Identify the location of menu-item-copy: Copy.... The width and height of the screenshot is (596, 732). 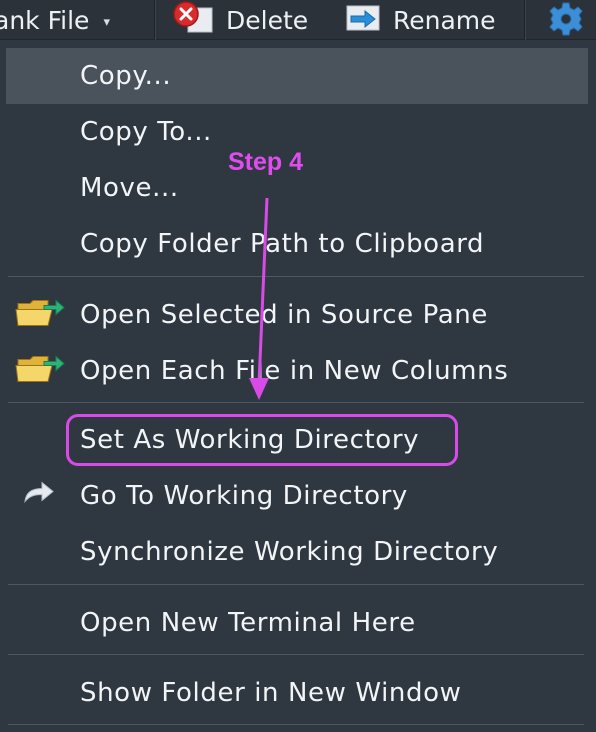
(297, 76).